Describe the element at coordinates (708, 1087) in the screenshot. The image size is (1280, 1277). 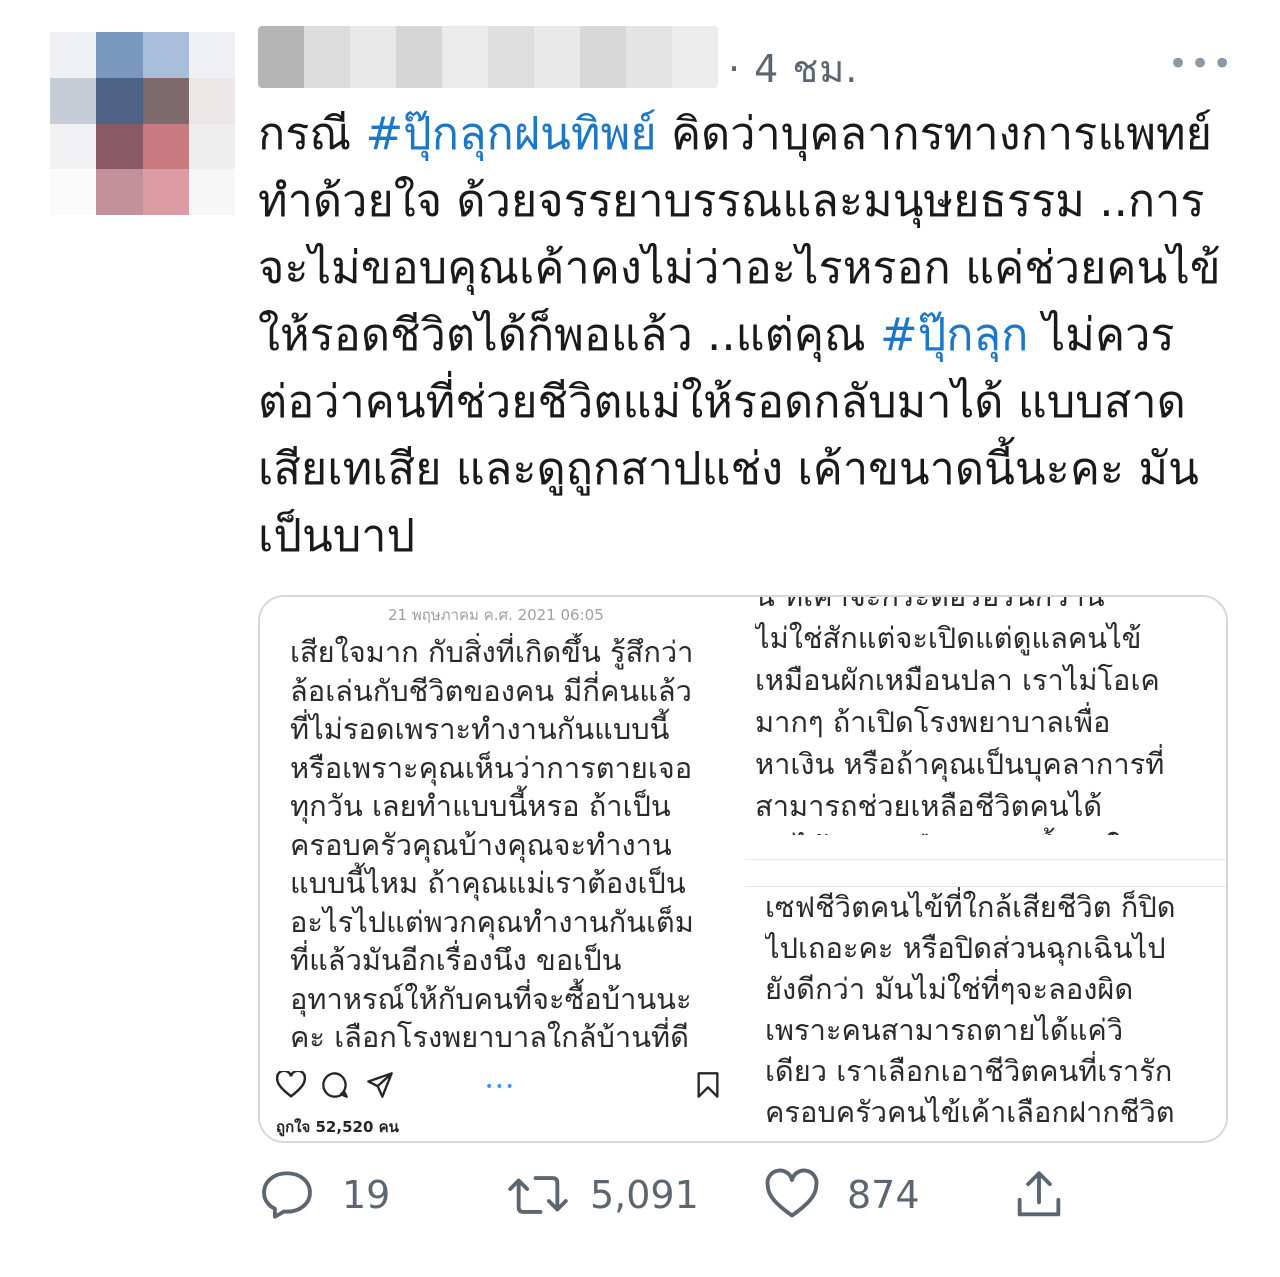
I see `bookmark-icon` at that location.